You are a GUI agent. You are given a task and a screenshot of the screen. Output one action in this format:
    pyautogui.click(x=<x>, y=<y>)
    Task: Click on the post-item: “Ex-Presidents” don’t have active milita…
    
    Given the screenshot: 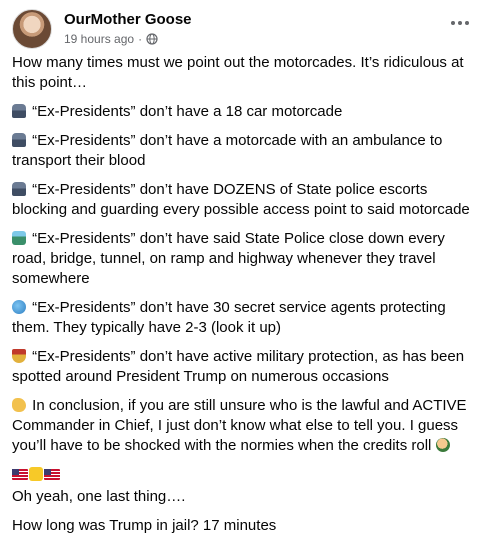 What is the action you would take?
    pyautogui.click(x=243, y=367)
    